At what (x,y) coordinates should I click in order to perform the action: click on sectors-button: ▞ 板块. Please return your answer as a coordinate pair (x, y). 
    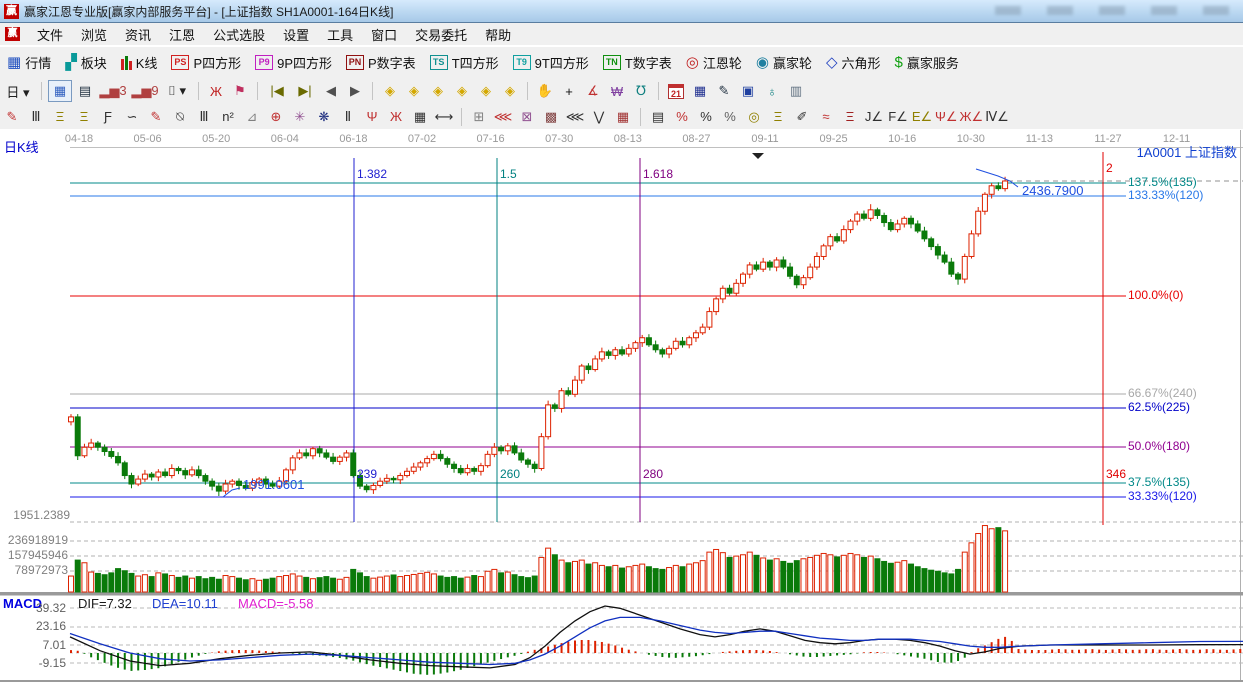
    Looking at the image, I should click on (86, 62).